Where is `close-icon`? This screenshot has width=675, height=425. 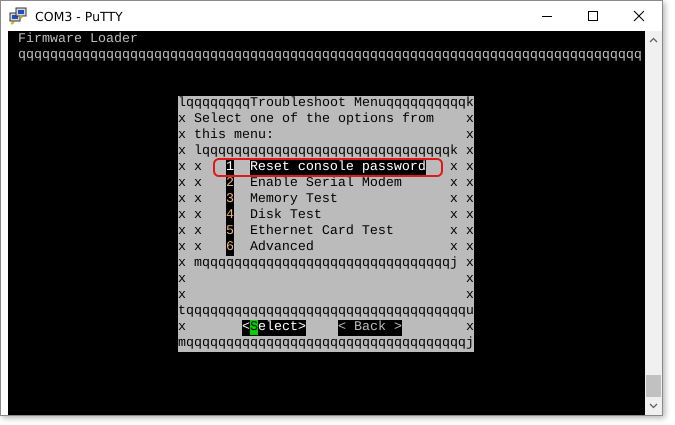
close-icon is located at coordinates (639, 16).